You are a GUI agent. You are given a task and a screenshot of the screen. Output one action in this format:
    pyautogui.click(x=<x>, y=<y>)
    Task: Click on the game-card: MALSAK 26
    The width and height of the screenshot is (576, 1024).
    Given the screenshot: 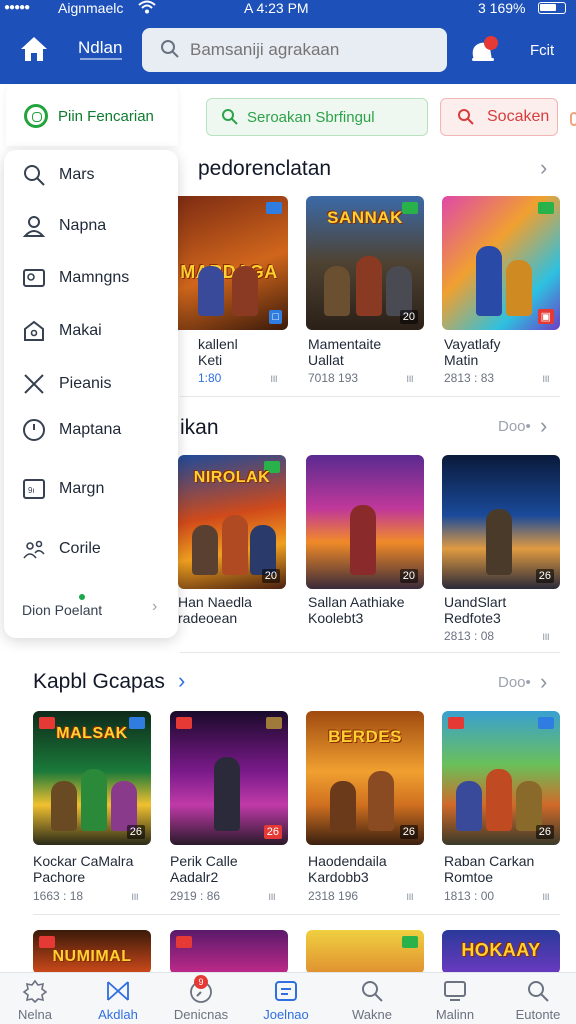 What is the action you would take?
    pyautogui.click(x=92, y=778)
    